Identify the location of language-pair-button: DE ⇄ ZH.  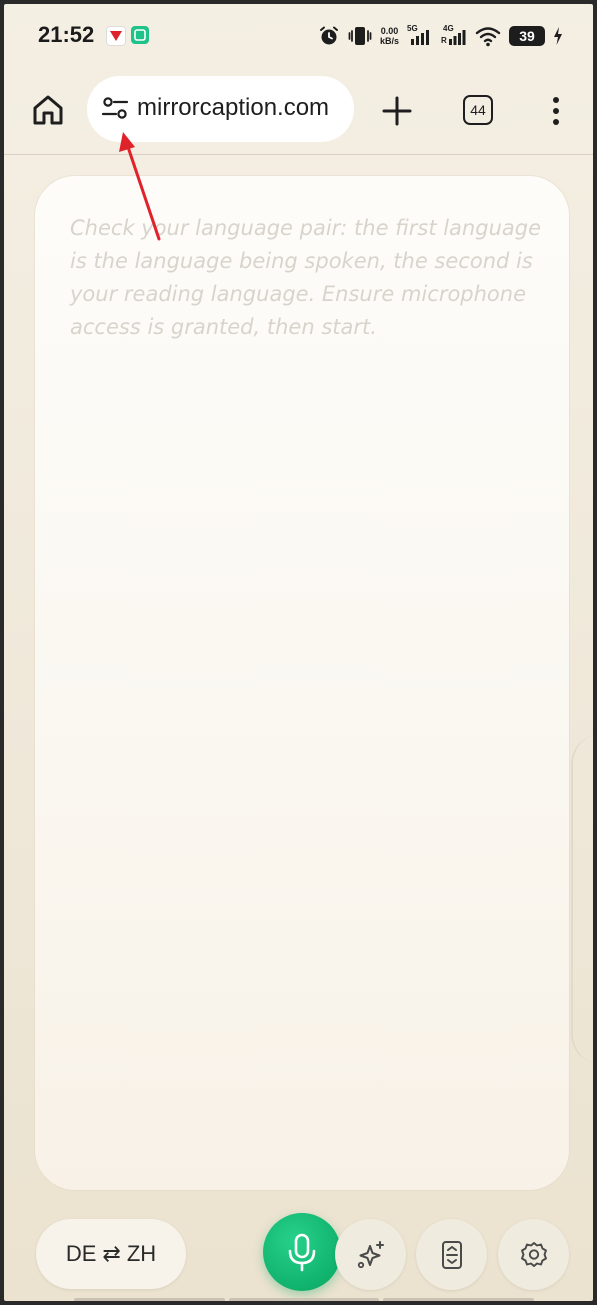
(111, 1254).